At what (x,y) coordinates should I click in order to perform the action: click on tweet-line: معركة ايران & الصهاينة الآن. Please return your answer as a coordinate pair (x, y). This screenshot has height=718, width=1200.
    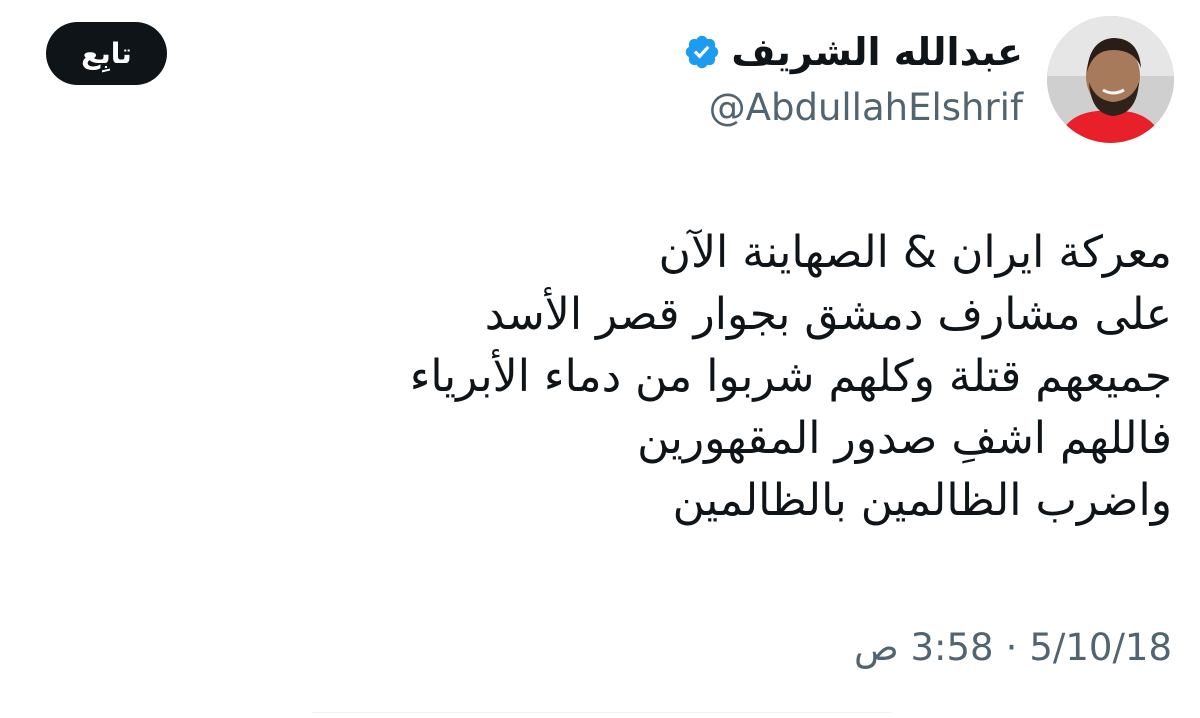
    Looking at the image, I should click on (915, 252).